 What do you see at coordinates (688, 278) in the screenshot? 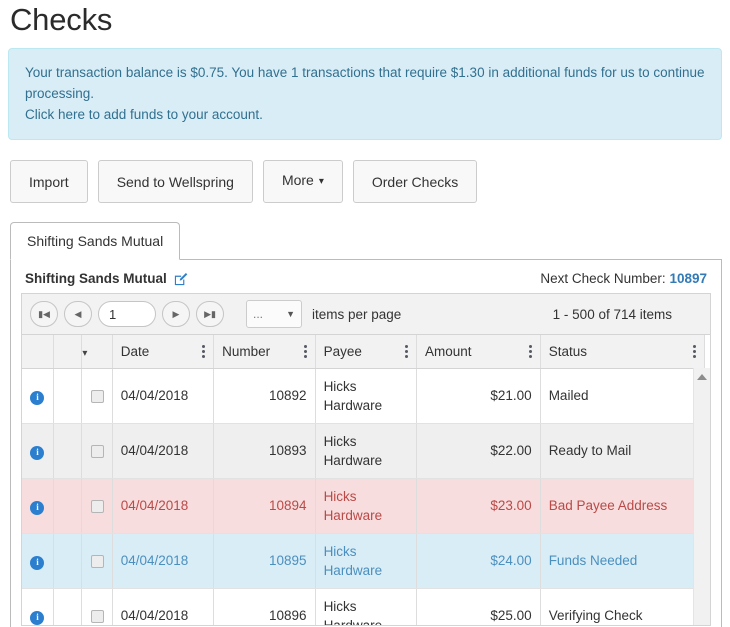
I see `next-check-value: 10897` at bounding box center [688, 278].